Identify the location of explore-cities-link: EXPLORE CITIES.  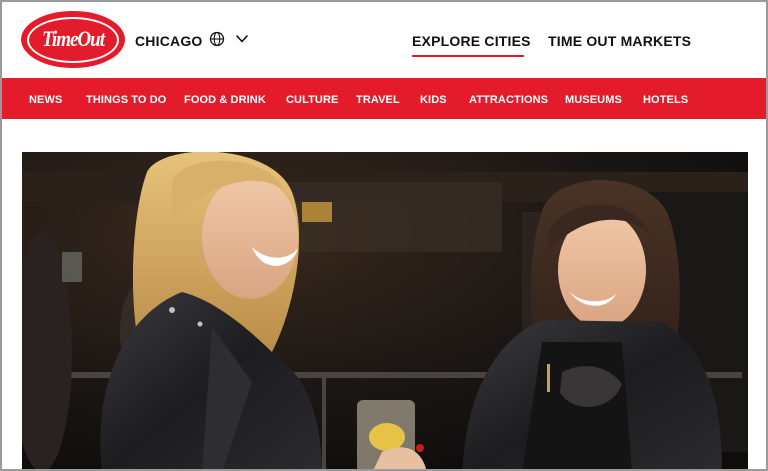
(471, 41).